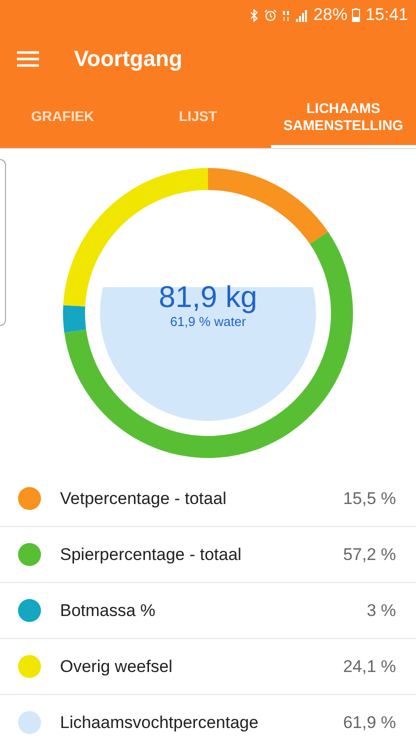  What do you see at coordinates (108, 610) in the screenshot?
I see `legend-label: Botmassa %` at bounding box center [108, 610].